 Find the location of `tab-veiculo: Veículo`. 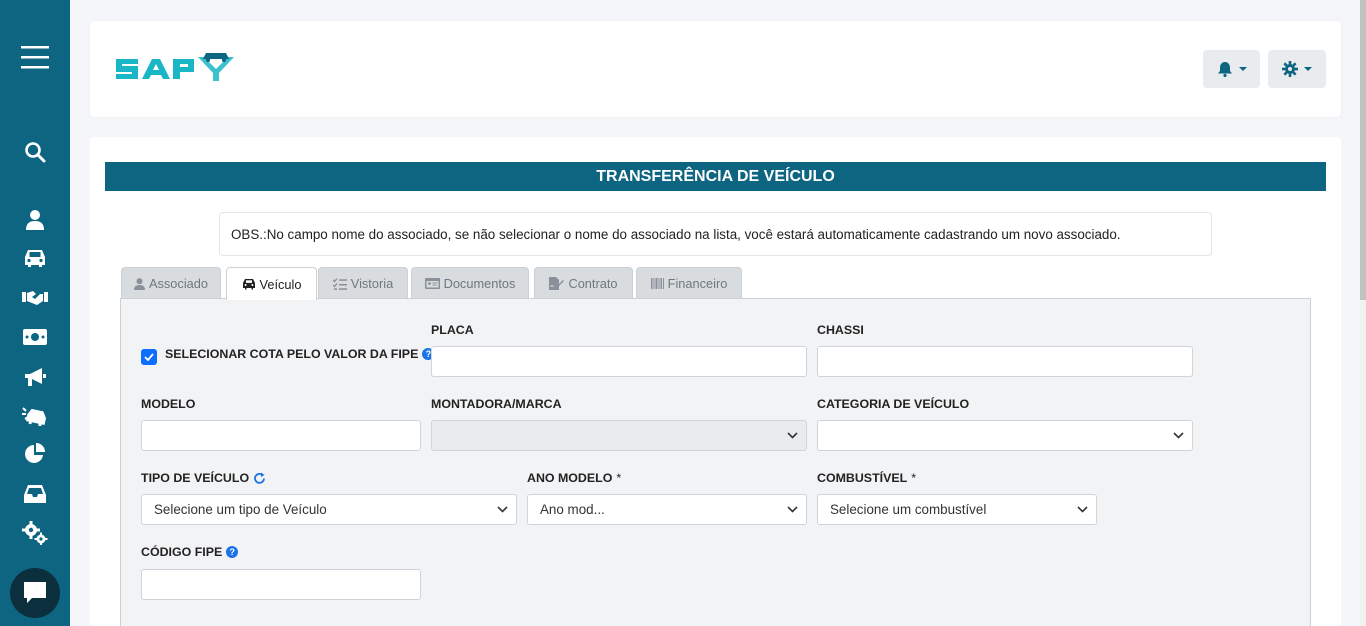

tab-veiculo: Veículo is located at coordinates (271, 283).